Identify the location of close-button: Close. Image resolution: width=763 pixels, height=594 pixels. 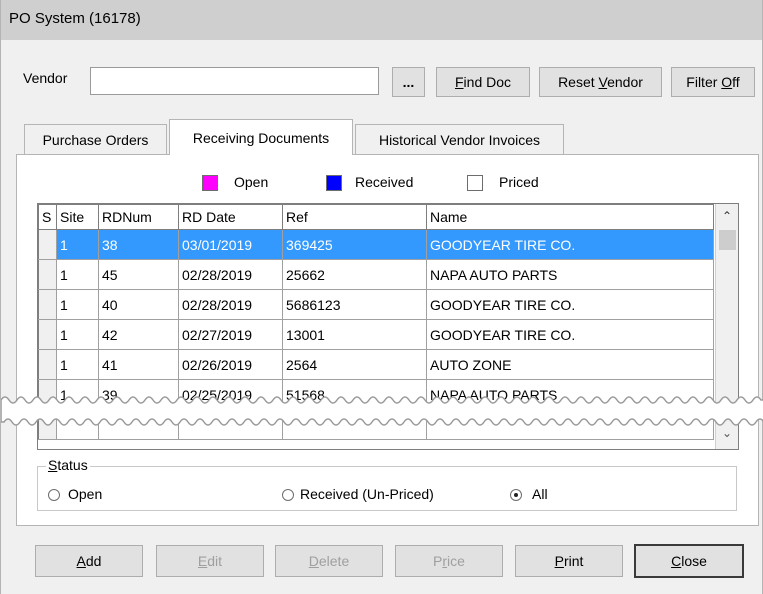
(689, 561).